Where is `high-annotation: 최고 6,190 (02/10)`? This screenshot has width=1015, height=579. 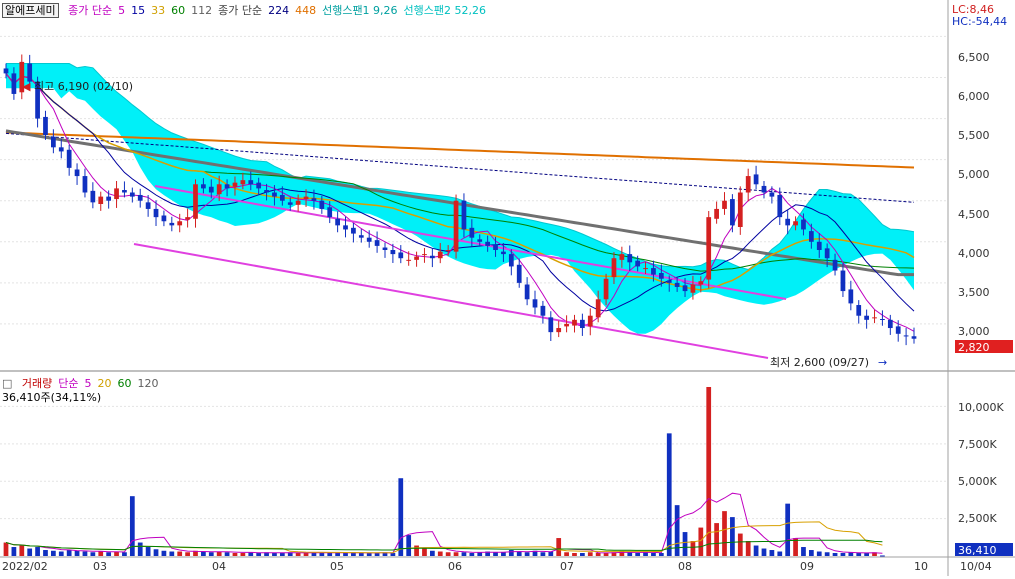
high-annotation: 최고 6,190 (02/10) is located at coordinates (83, 86).